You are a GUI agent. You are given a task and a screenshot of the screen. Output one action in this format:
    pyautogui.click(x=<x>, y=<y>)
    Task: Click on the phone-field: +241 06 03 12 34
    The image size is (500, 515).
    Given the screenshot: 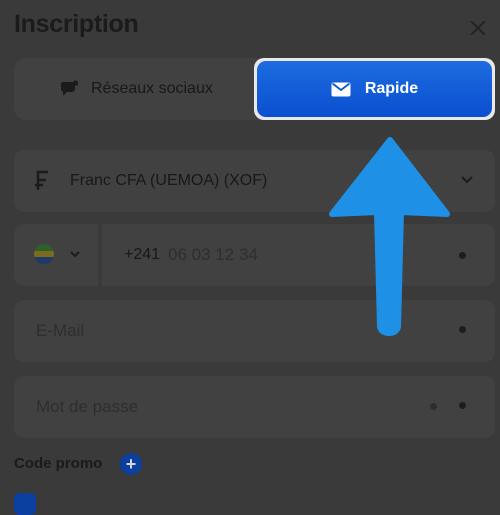 What is the action you would take?
    pyautogui.click(x=254, y=255)
    